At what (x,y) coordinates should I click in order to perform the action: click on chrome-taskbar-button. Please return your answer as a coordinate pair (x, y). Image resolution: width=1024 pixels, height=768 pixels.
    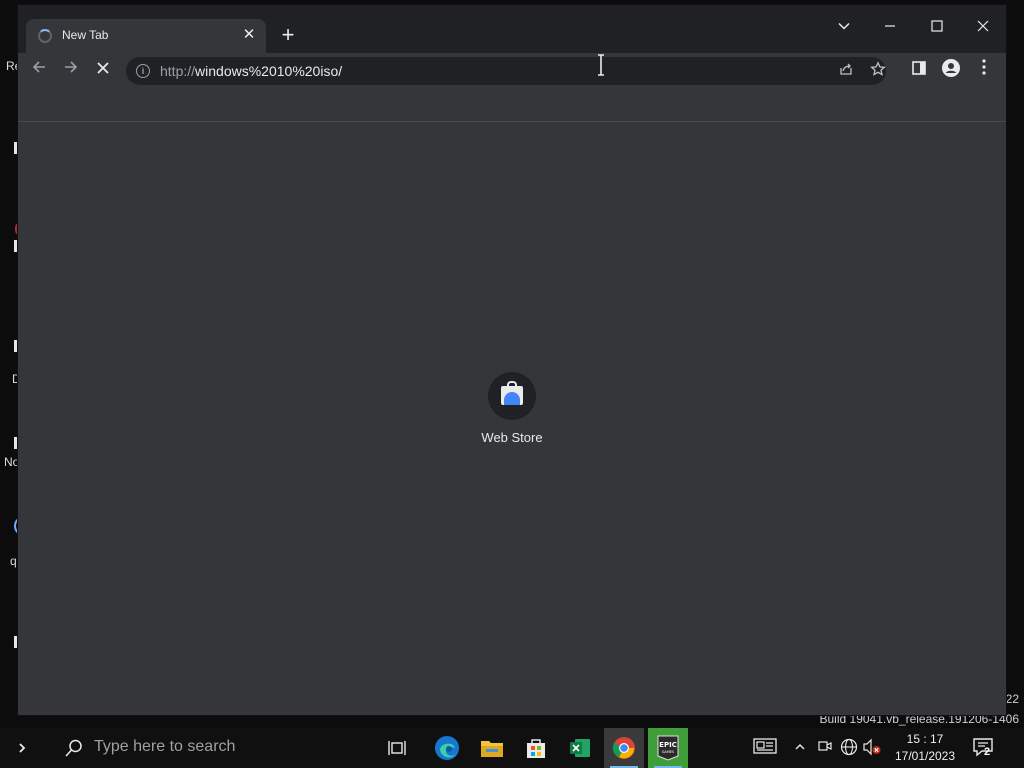
    Looking at the image, I should click on (624, 748).